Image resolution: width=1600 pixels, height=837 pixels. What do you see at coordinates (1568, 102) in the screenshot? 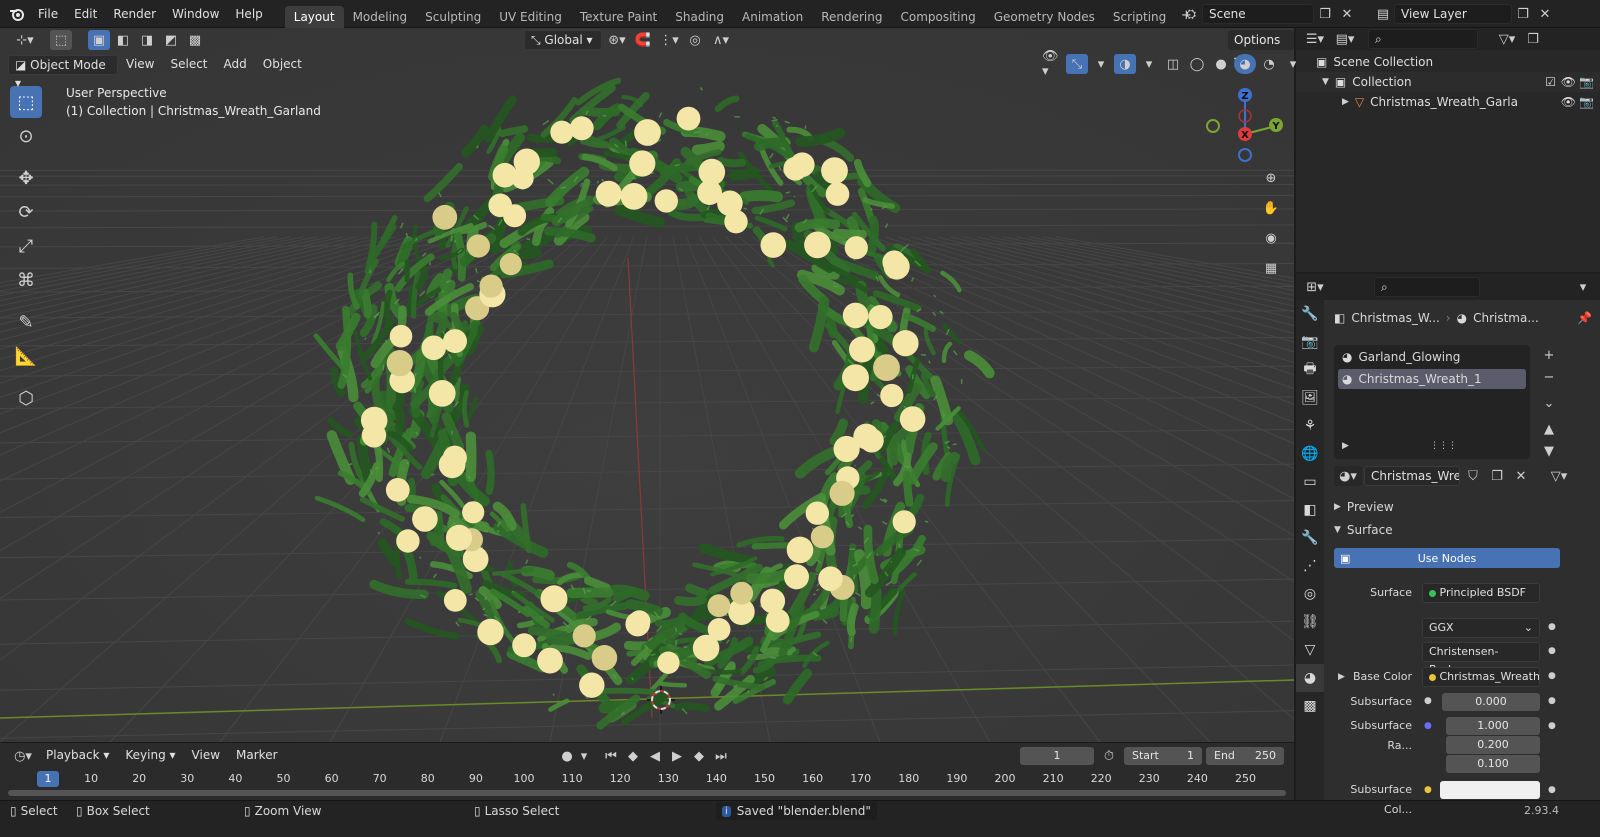
I see `object-eye-icon: 👁` at bounding box center [1568, 102].